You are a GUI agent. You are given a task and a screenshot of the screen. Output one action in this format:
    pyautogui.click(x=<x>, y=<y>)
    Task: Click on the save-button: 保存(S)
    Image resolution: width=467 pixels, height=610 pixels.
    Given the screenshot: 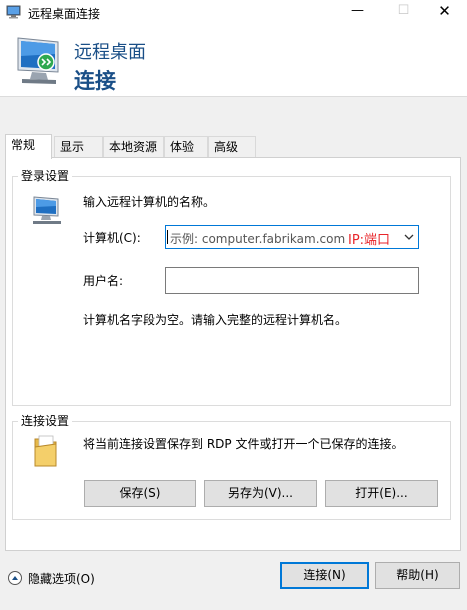 What is the action you would take?
    pyautogui.click(x=140, y=493)
    